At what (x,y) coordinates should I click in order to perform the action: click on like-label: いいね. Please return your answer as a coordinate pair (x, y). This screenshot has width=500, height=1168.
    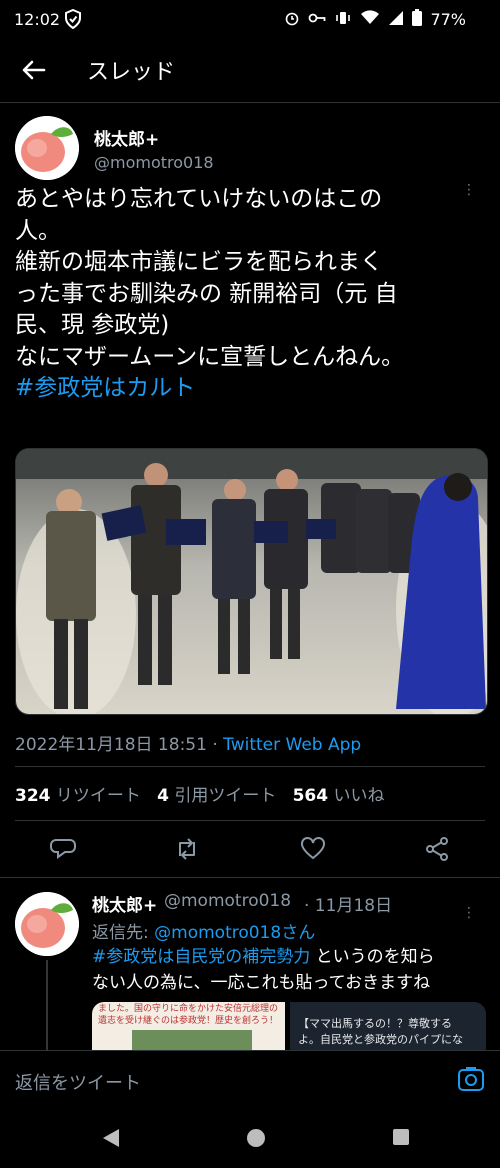
    Looking at the image, I should click on (356, 796).